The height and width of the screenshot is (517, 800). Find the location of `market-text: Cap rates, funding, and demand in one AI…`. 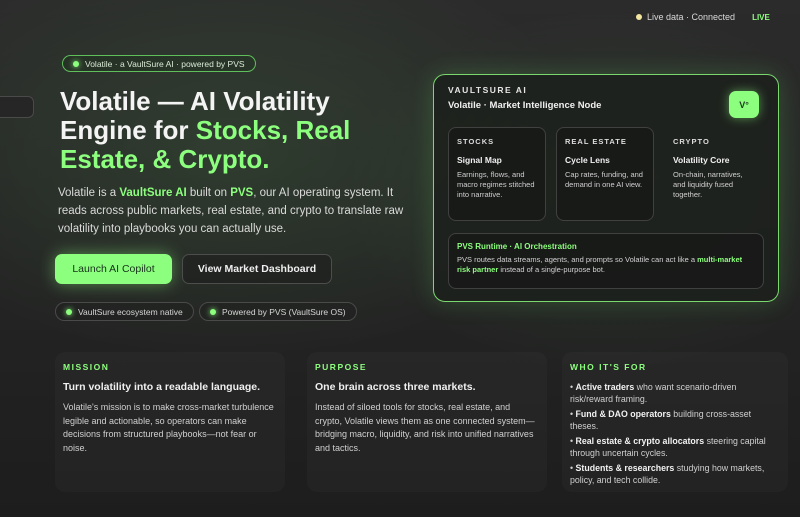

market-text: Cap rates, funding, and demand in one AI… is located at coordinates (604, 179).